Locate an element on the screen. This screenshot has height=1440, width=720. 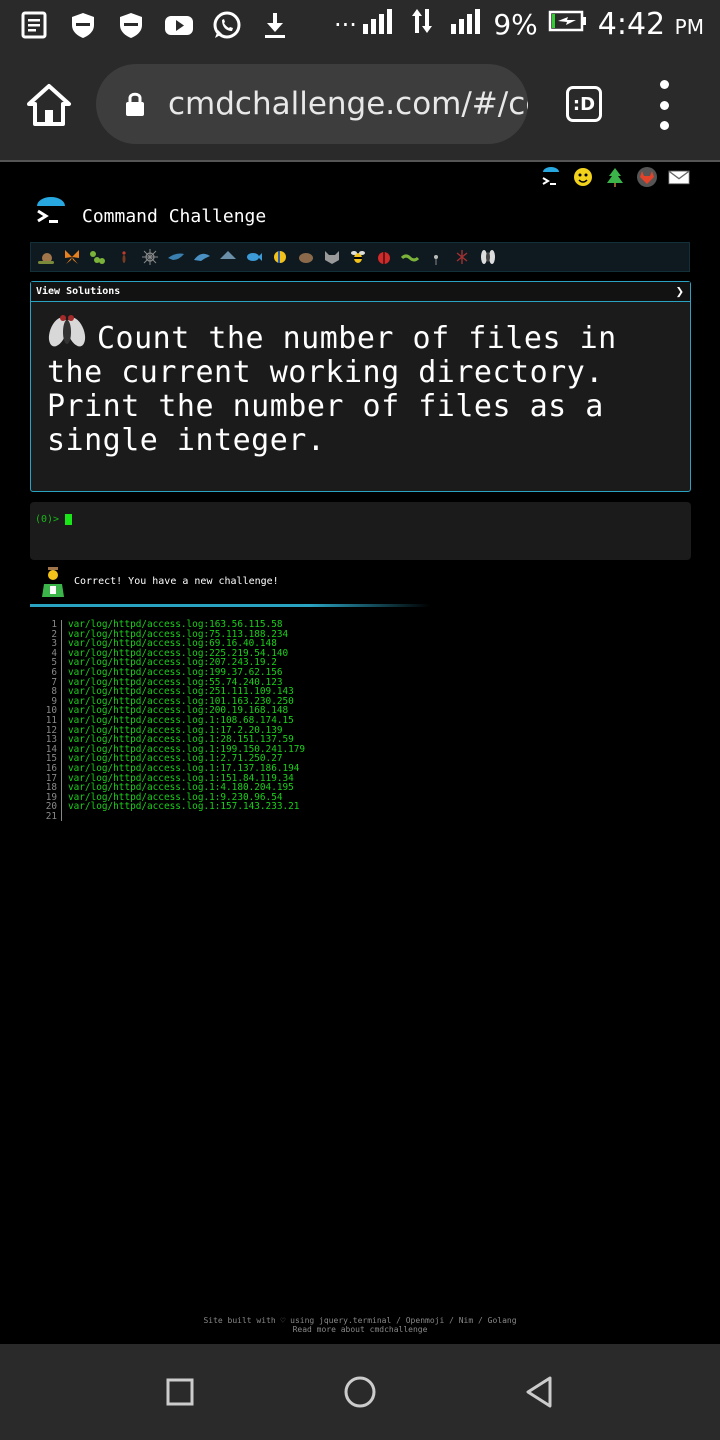
gitlab-icon is located at coordinates (647, 177).